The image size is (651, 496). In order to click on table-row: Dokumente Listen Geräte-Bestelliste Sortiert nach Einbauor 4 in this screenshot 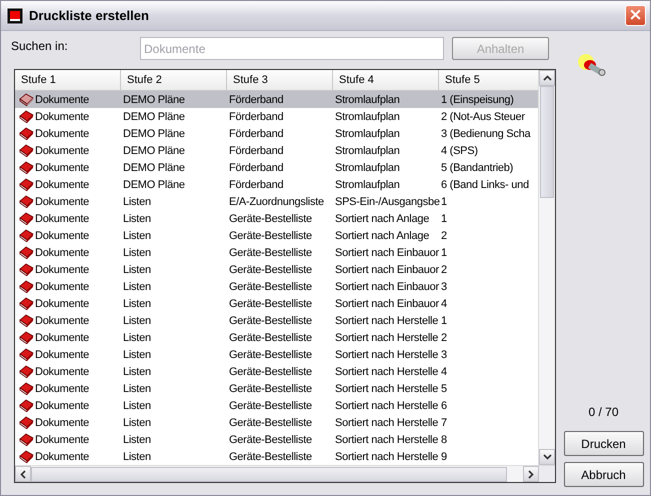, I will do `click(276, 303)`.